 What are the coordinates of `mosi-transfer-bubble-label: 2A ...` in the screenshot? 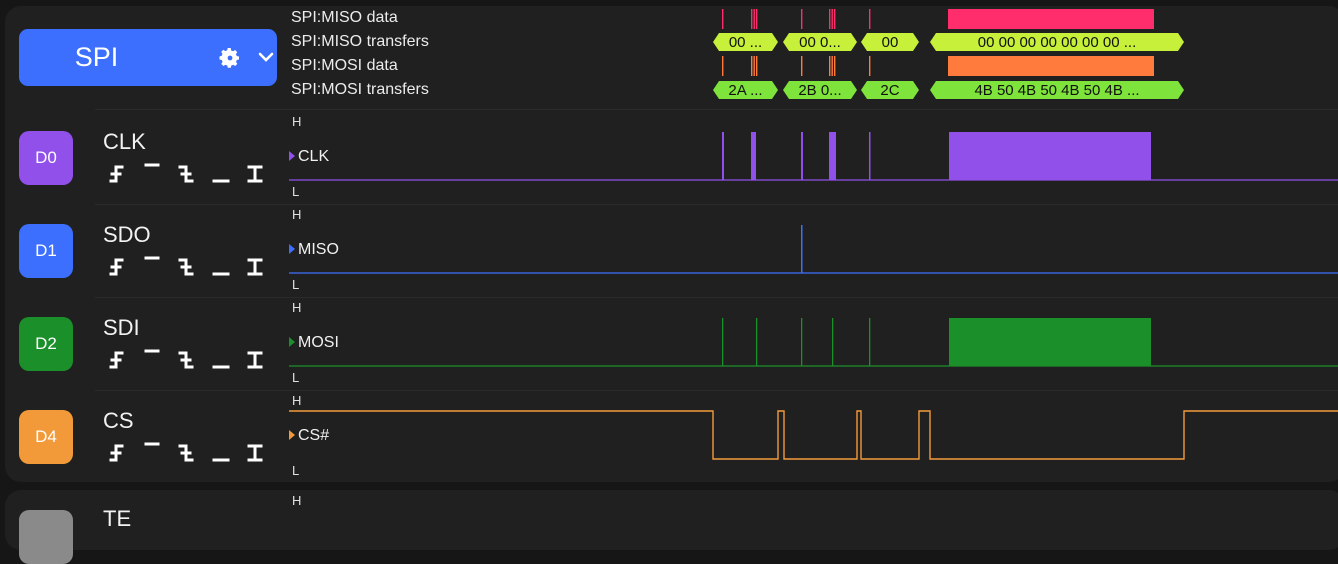 It's located at (745, 90).